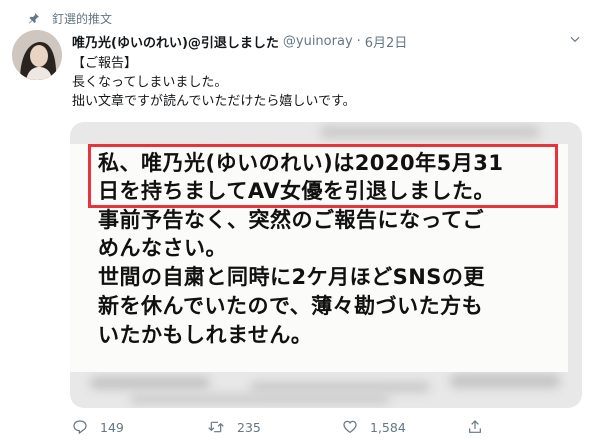  Describe the element at coordinates (214, 101) in the screenshot. I see `tweet-text-line: 拙い文章ですが読んでいただけたら嬉しいです。` at that location.